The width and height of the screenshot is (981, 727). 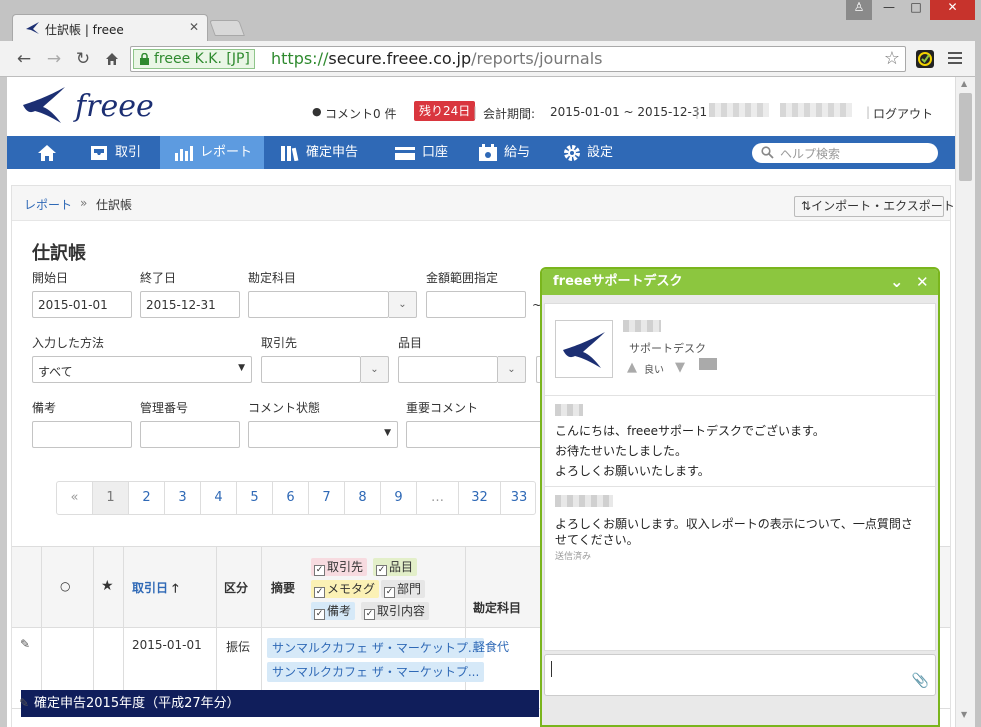 What do you see at coordinates (810, 154) in the screenshot?
I see `help-search-placeholder: ヘルプ検索` at bounding box center [810, 154].